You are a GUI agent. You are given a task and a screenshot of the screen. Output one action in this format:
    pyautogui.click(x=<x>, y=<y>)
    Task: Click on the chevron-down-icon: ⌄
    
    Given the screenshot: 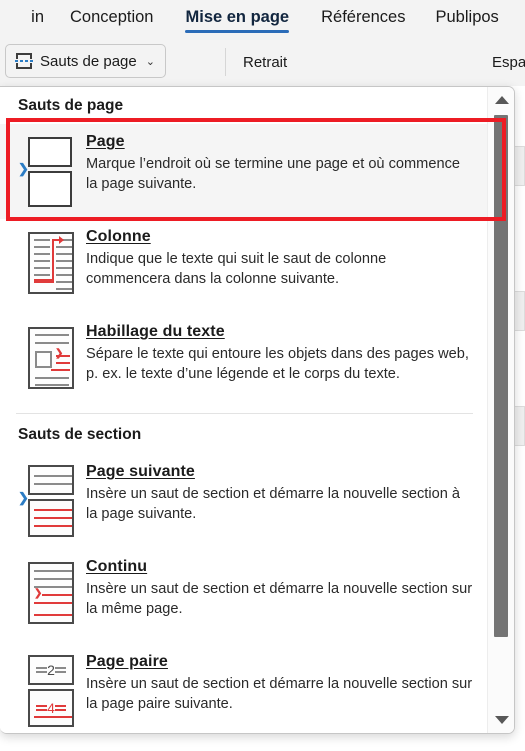 What is the action you would take?
    pyautogui.click(x=150, y=61)
    